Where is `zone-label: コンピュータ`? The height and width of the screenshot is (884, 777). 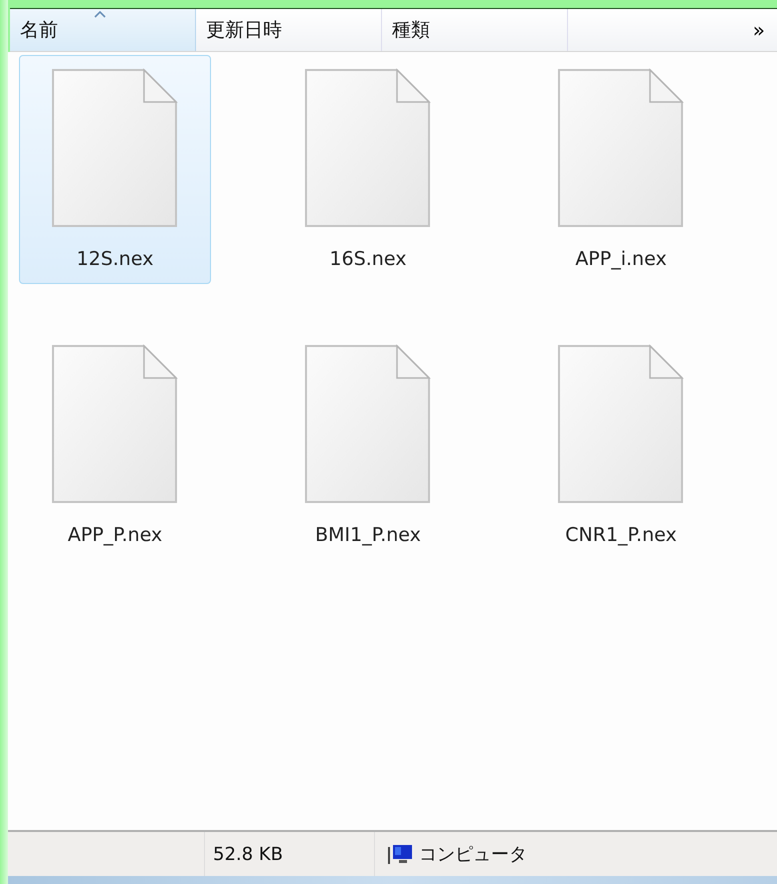 zone-label: コンピュータ is located at coordinates (473, 854).